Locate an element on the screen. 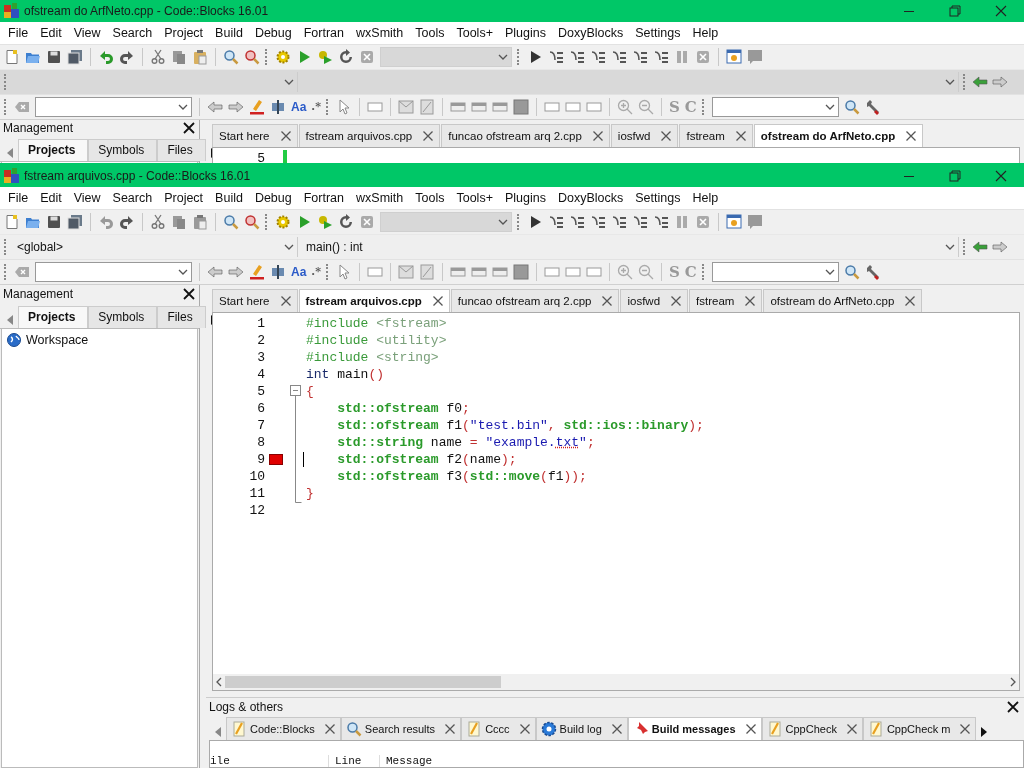 This screenshot has width=1024, height=768. editor-tab: fstream arquivos.cpp is located at coordinates (369, 135).